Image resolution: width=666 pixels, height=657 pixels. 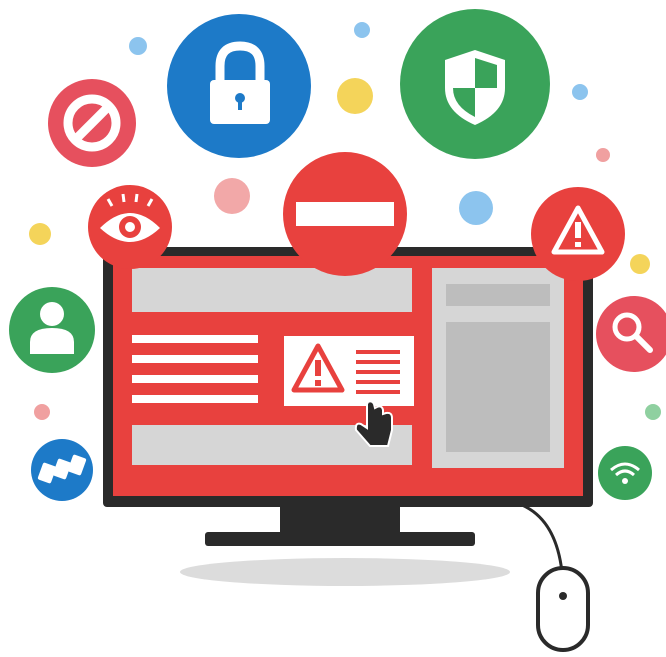 I want to click on search-icon, so click(x=631, y=334).